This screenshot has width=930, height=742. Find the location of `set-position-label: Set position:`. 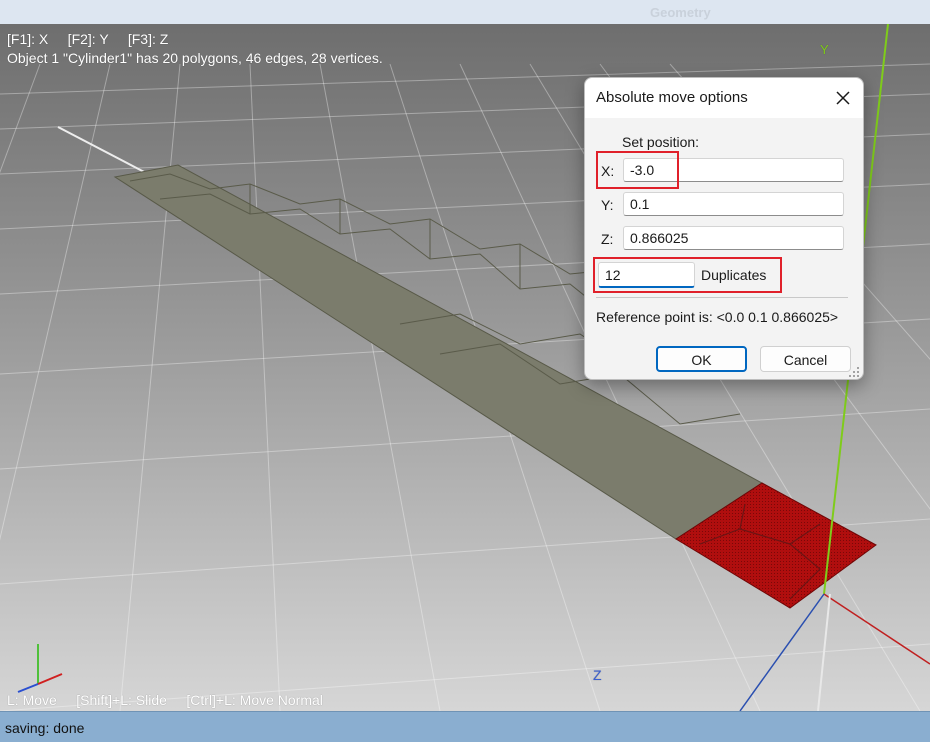

set-position-label: Set position: is located at coordinates (661, 142).